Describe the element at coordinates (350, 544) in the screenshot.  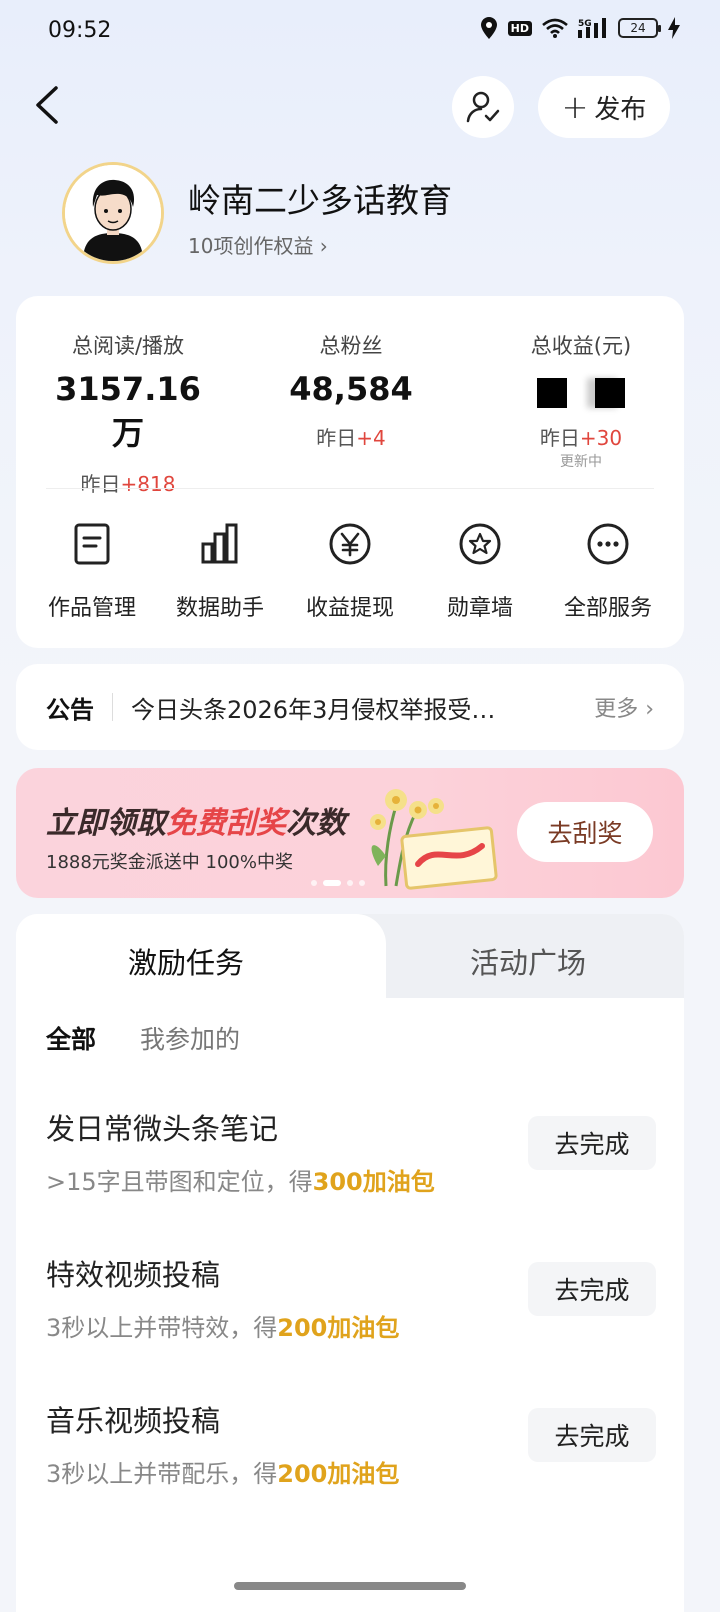
I see `yen-icon` at that location.